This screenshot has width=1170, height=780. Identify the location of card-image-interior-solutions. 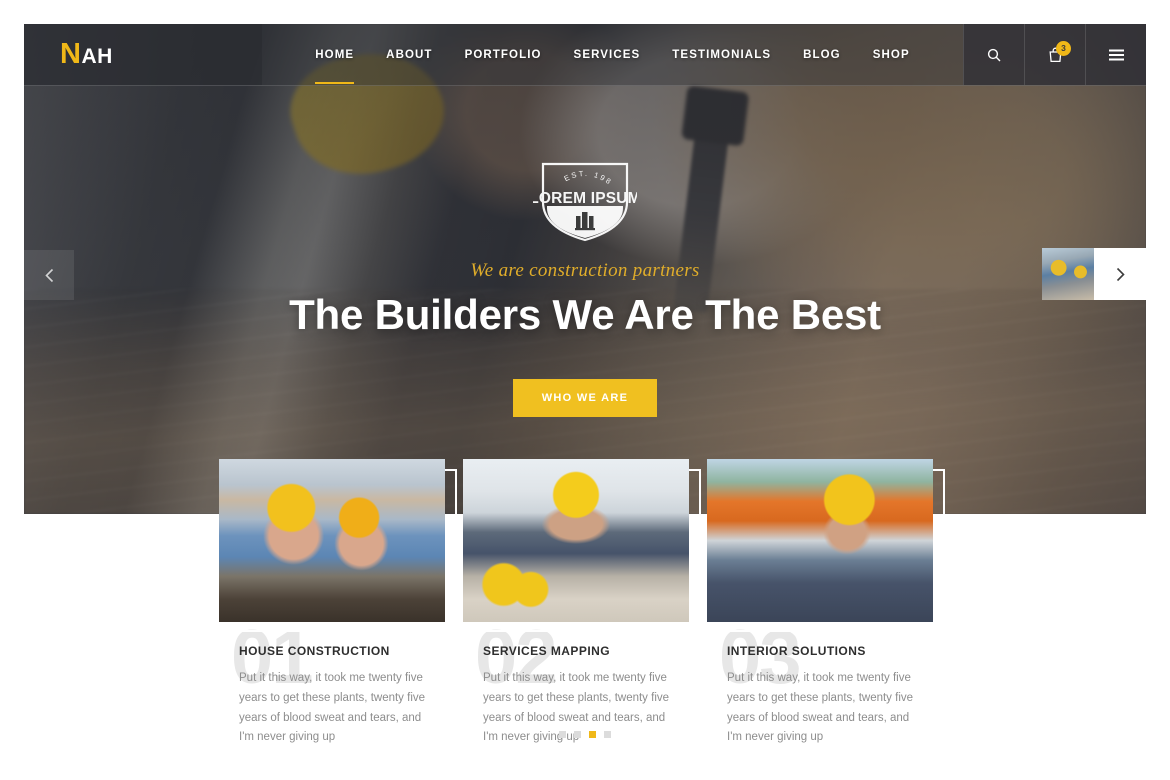
(820, 540).